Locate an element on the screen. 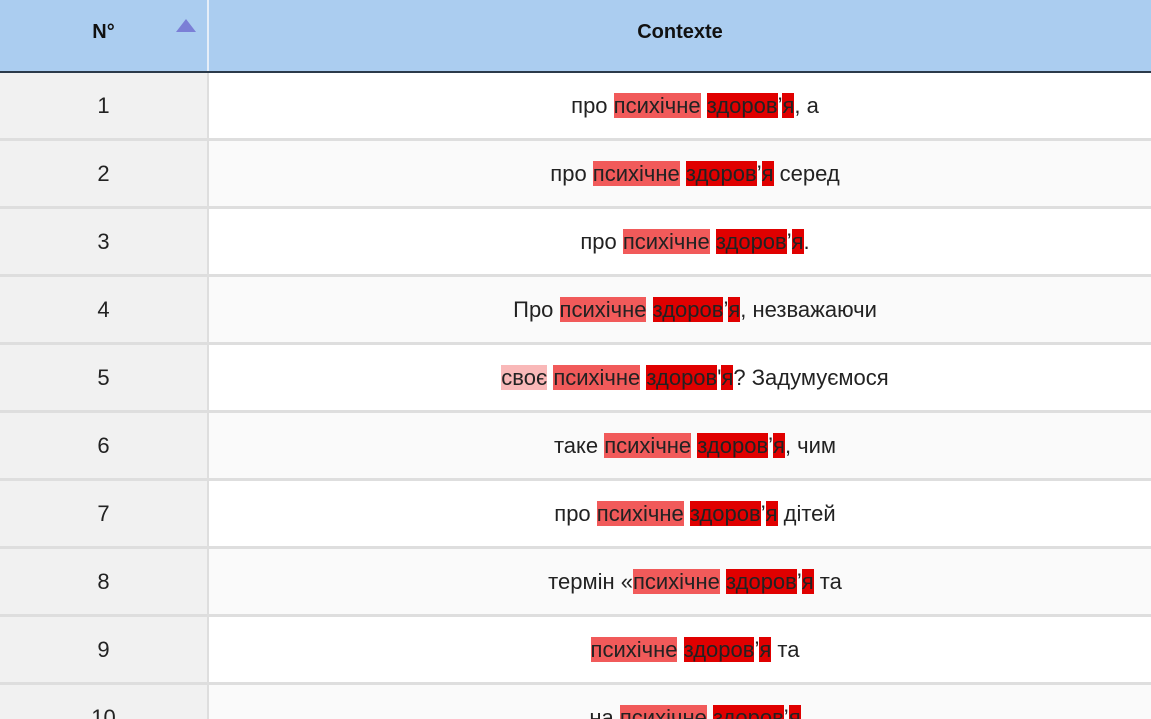 This screenshot has width=1151, height=719. context-token: серед is located at coordinates (806, 173).